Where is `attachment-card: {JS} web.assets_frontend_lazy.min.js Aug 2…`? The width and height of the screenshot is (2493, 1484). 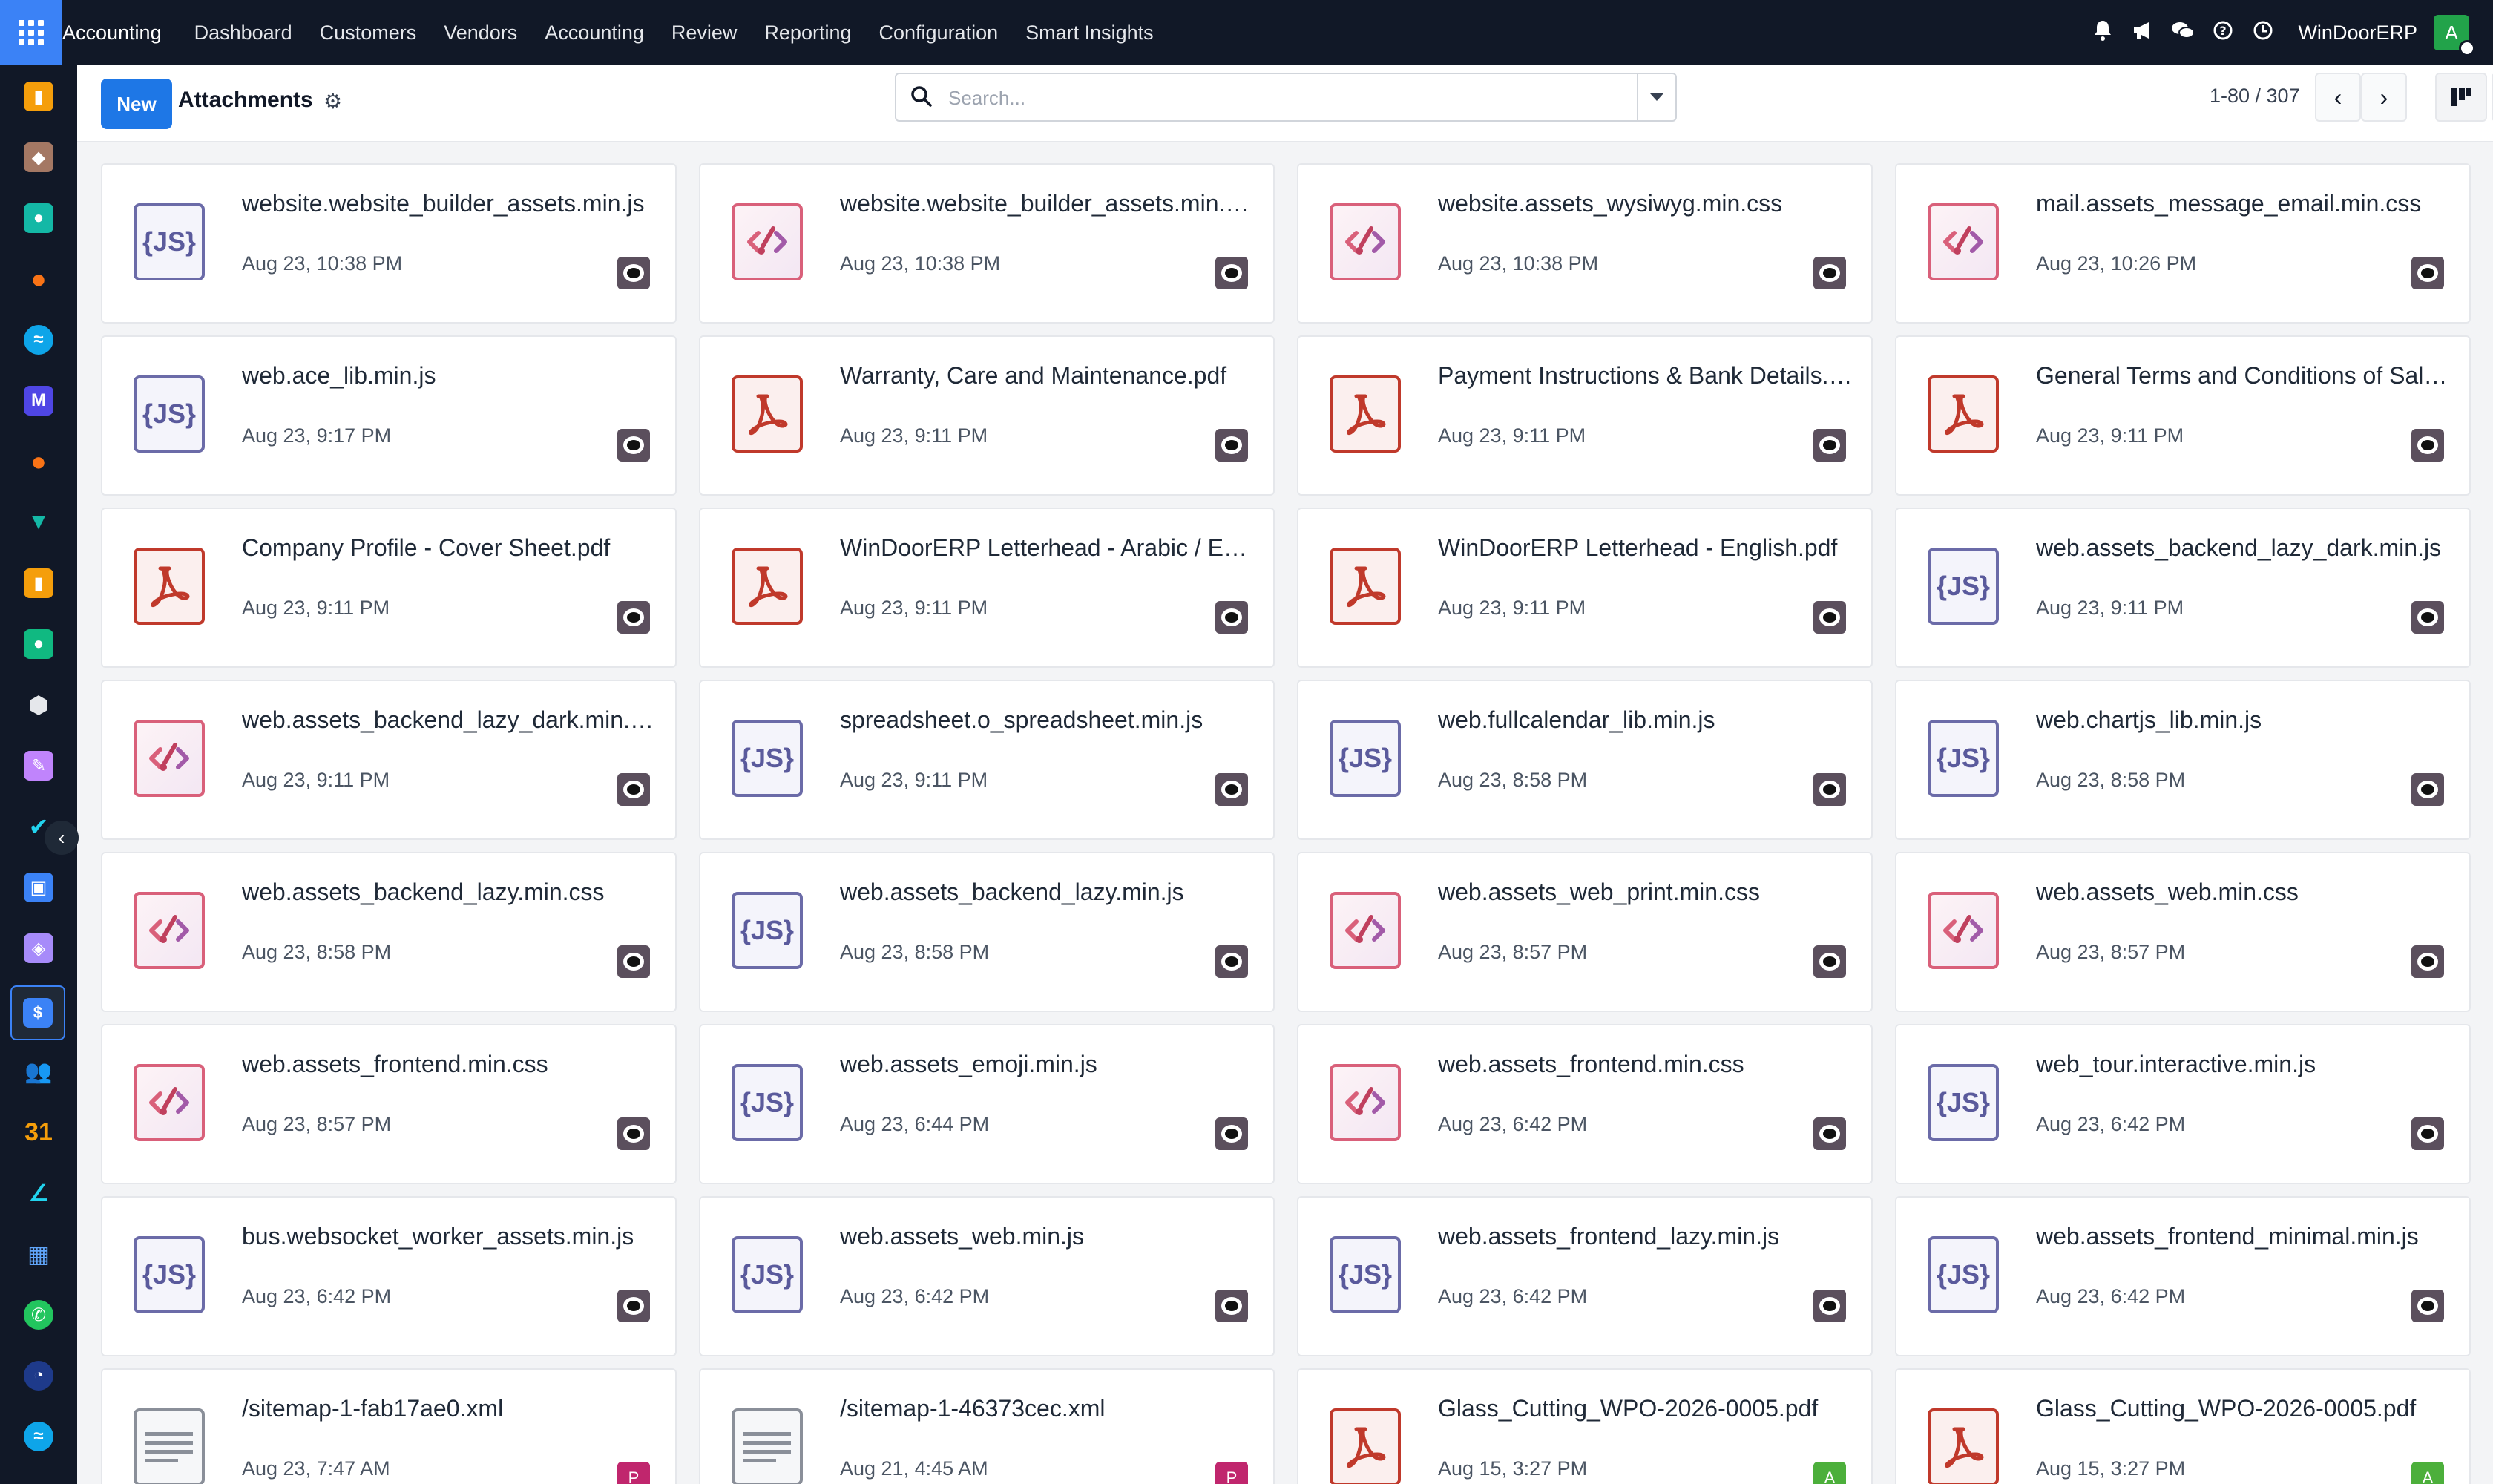
attachment-card: {JS} web.assets_frontend_lazy.min.js Aug 2… is located at coordinates (1585, 1276).